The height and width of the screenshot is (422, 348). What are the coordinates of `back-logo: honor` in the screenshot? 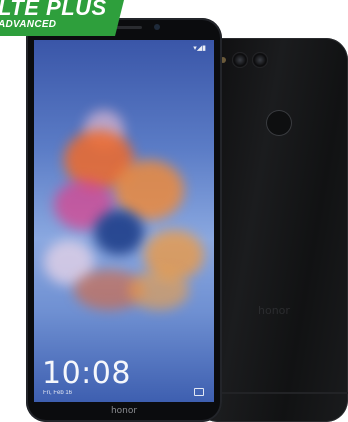 It's located at (274, 310).